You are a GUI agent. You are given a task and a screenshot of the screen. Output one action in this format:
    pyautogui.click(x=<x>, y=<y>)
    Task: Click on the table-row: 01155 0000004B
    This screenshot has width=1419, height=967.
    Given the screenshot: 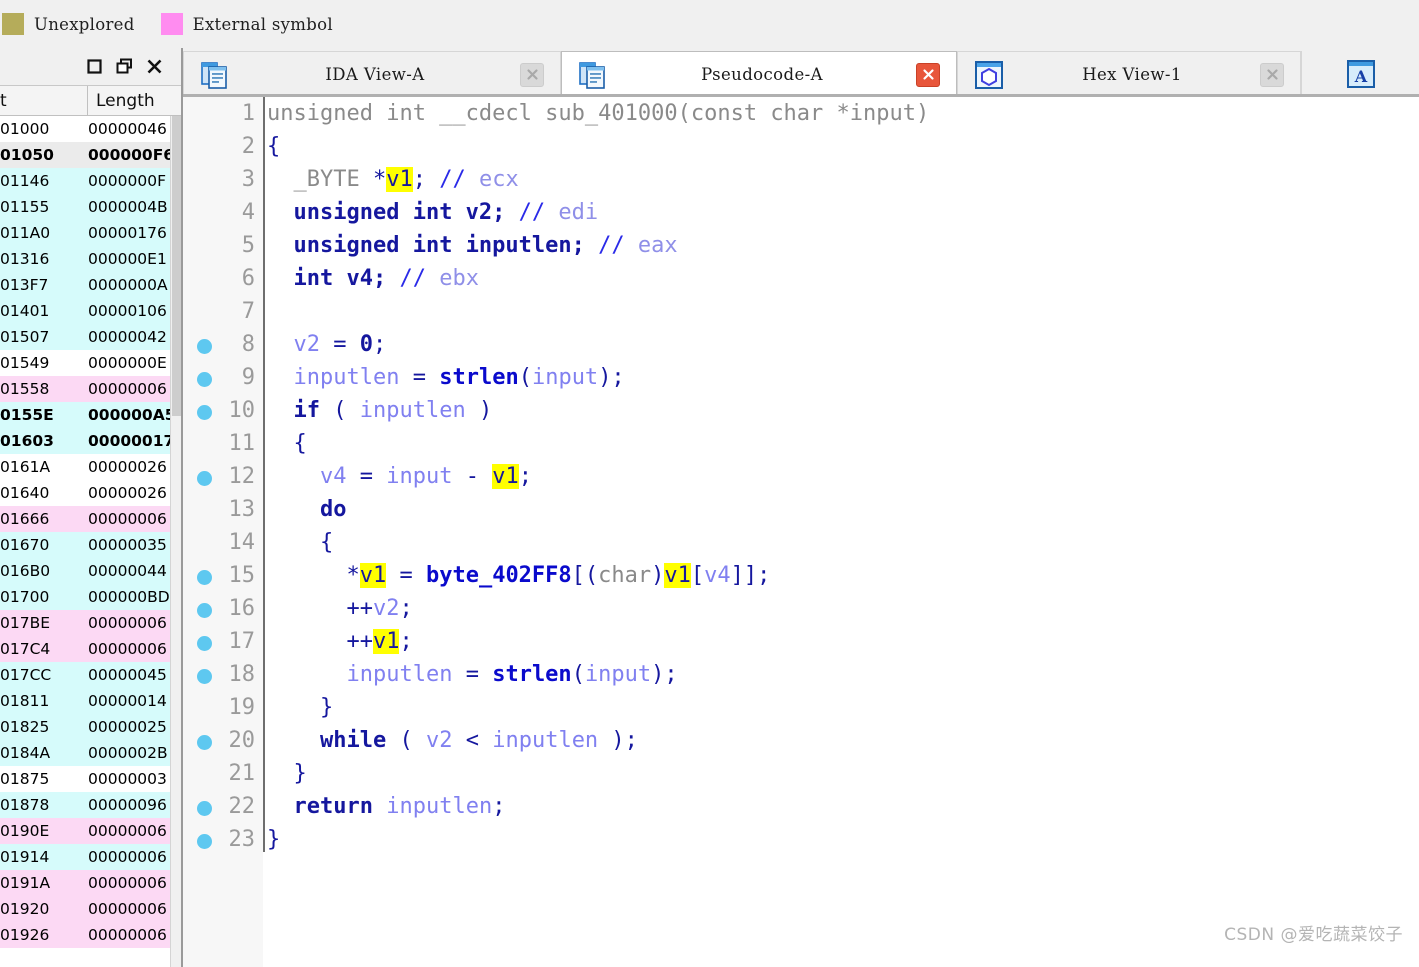 What is the action you would take?
    pyautogui.click(x=85, y=207)
    